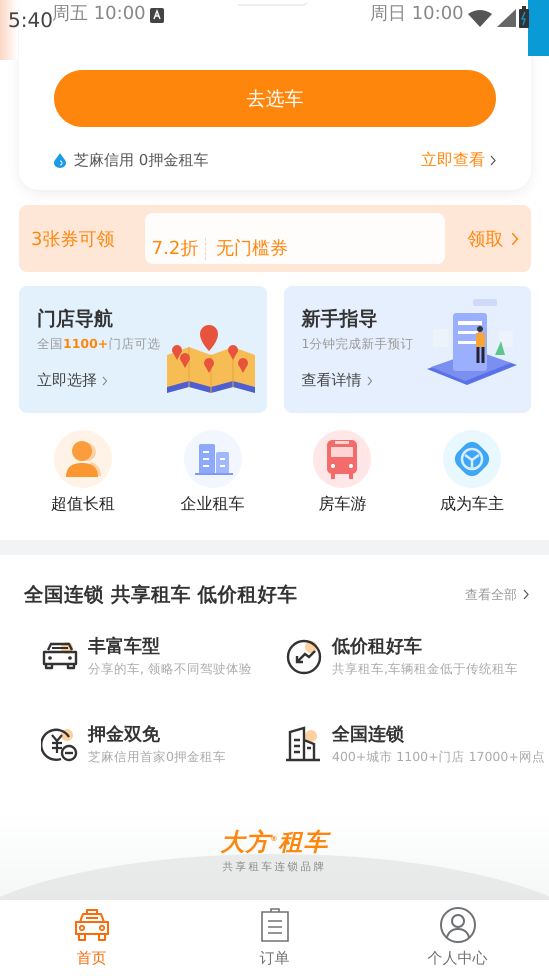 The width and height of the screenshot is (549, 976). I want to click on discount-text: 7.2折, so click(175, 249).